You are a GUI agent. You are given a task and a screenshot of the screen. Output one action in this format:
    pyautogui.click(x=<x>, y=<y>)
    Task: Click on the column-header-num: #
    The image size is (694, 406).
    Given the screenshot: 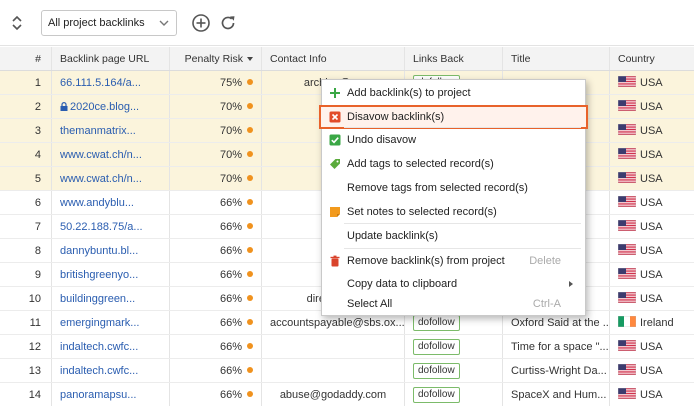 What is the action you would take?
    pyautogui.click(x=26, y=58)
    